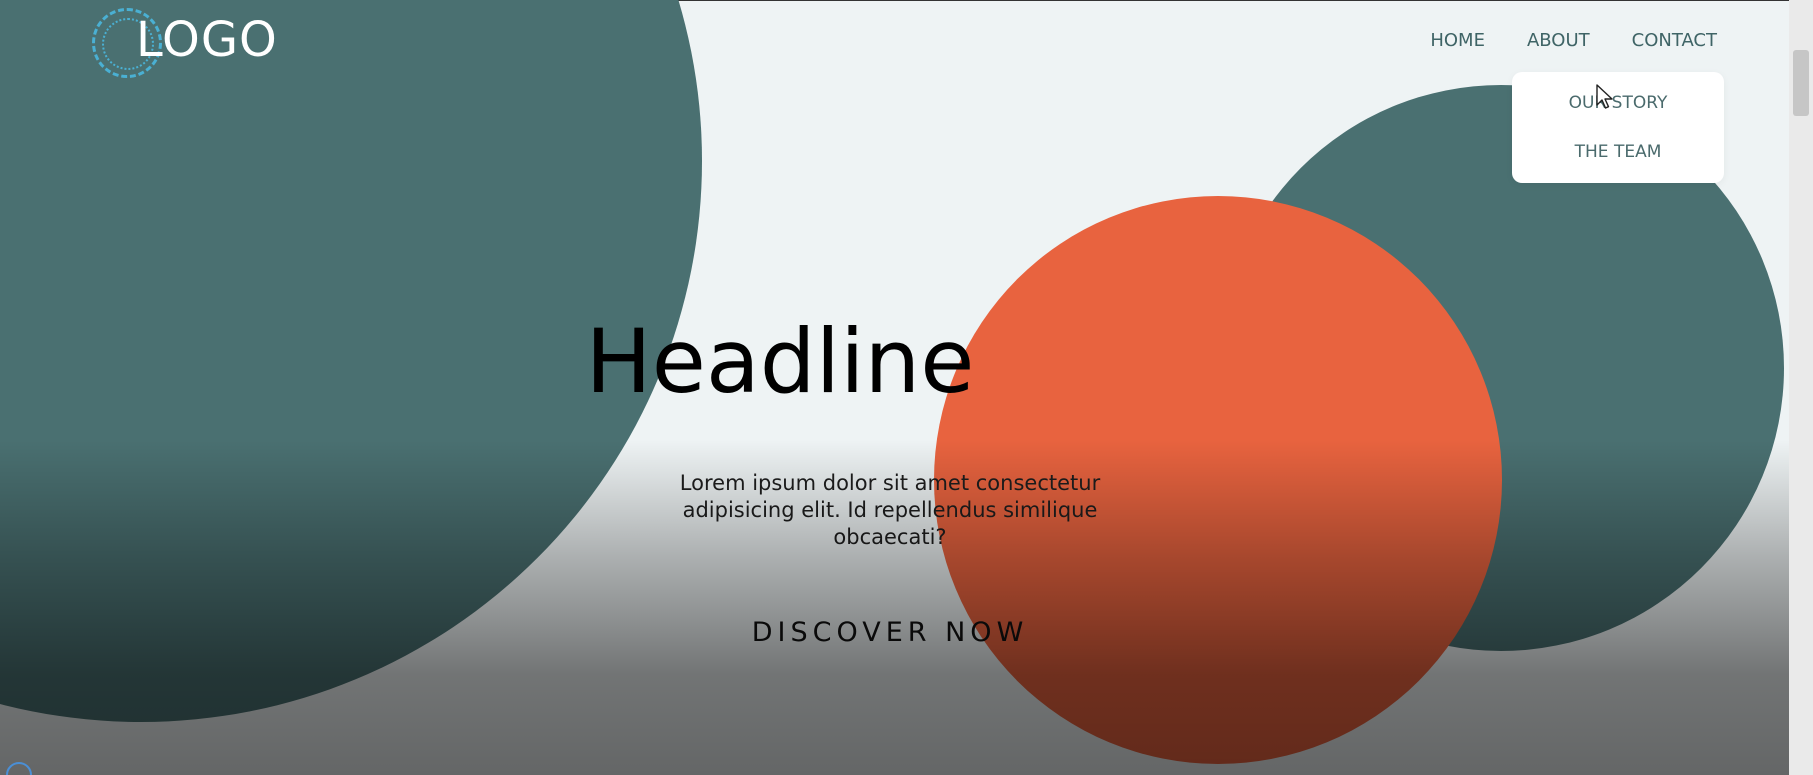  I want to click on scrollbar-thumb, so click(1801, 83).